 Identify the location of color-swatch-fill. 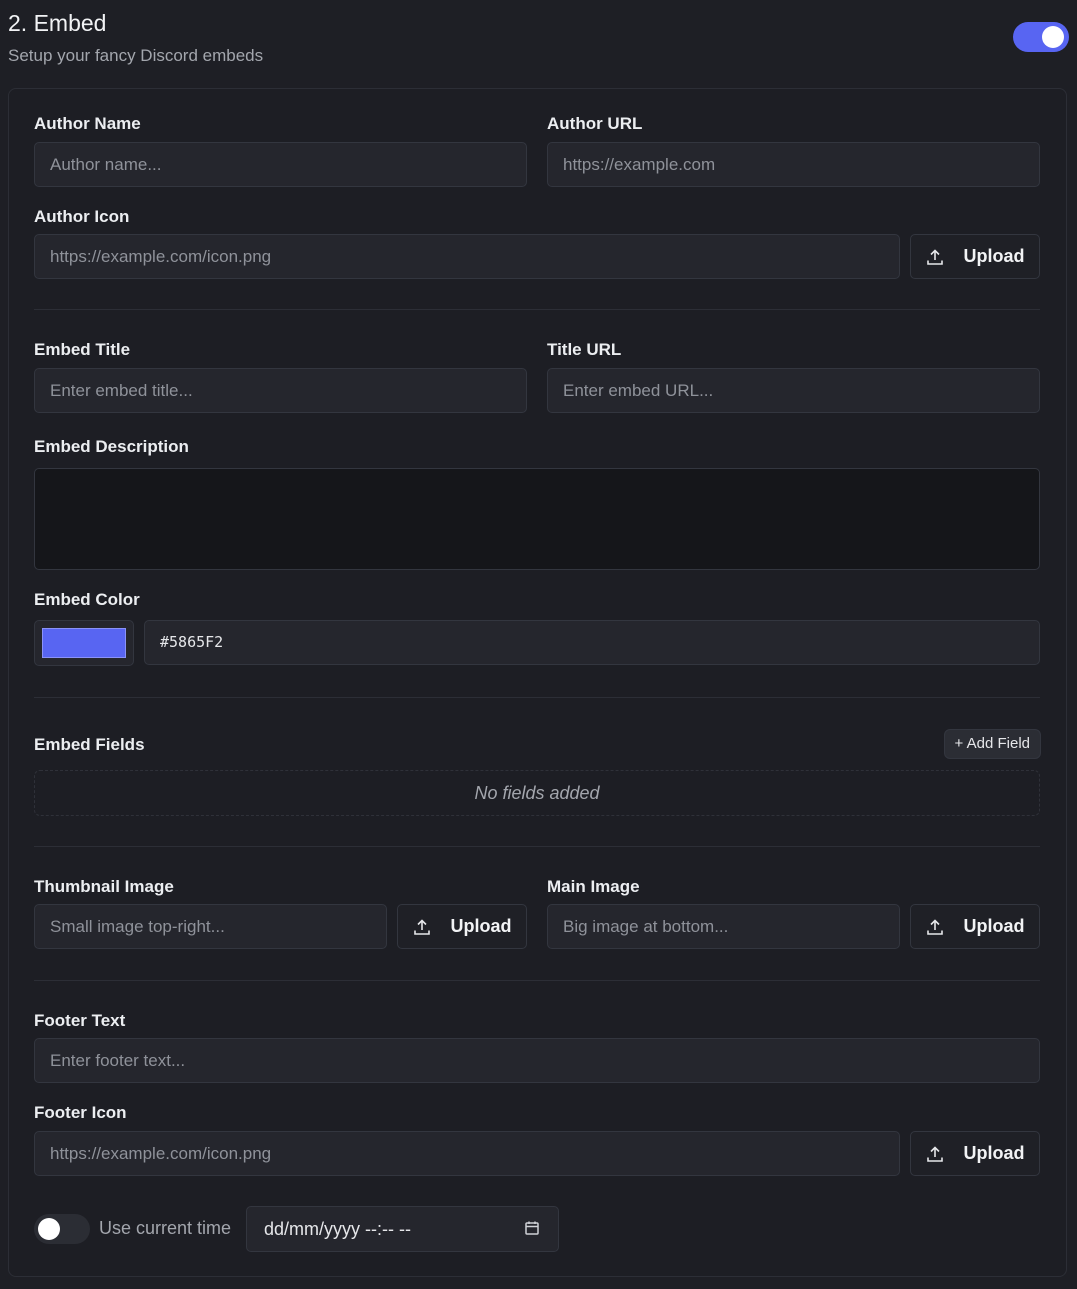
(84, 643).